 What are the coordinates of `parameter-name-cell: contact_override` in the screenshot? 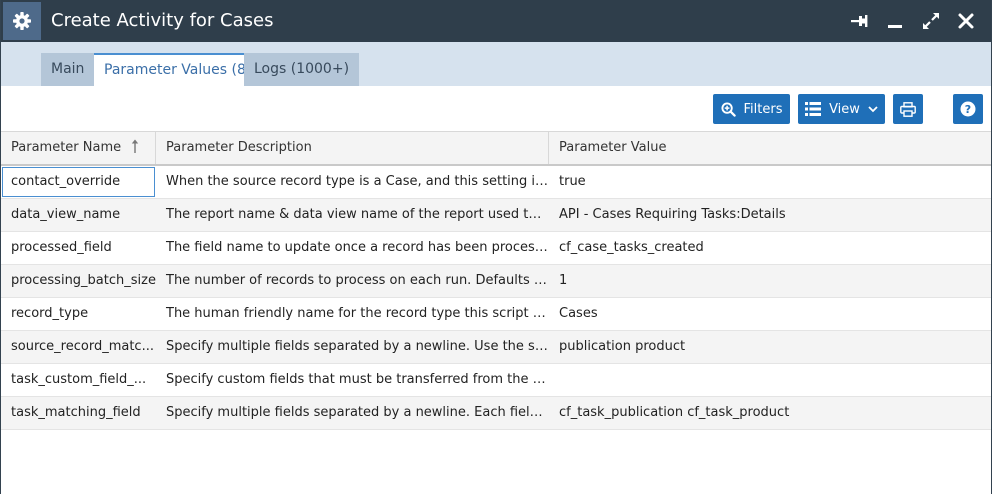 It's located at (78, 182).